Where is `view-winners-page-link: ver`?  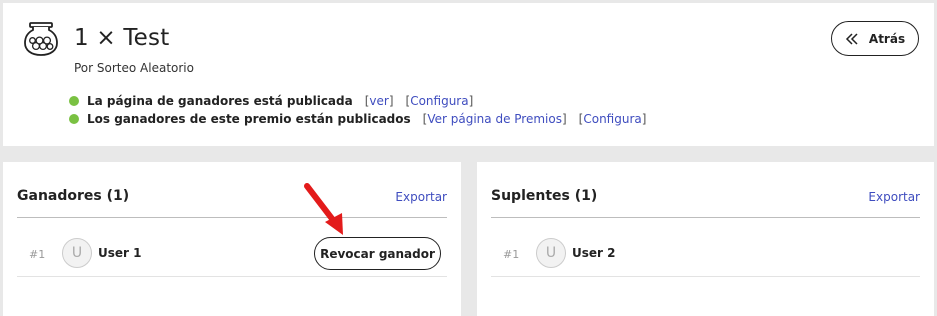 view-winners-page-link: ver is located at coordinates (378, 101).